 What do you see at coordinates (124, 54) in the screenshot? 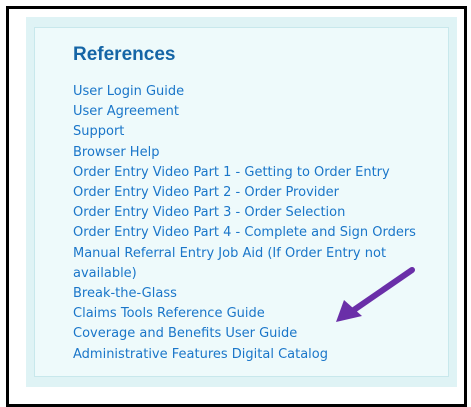
I see `references-title: References` at bounding box center [124, 54].